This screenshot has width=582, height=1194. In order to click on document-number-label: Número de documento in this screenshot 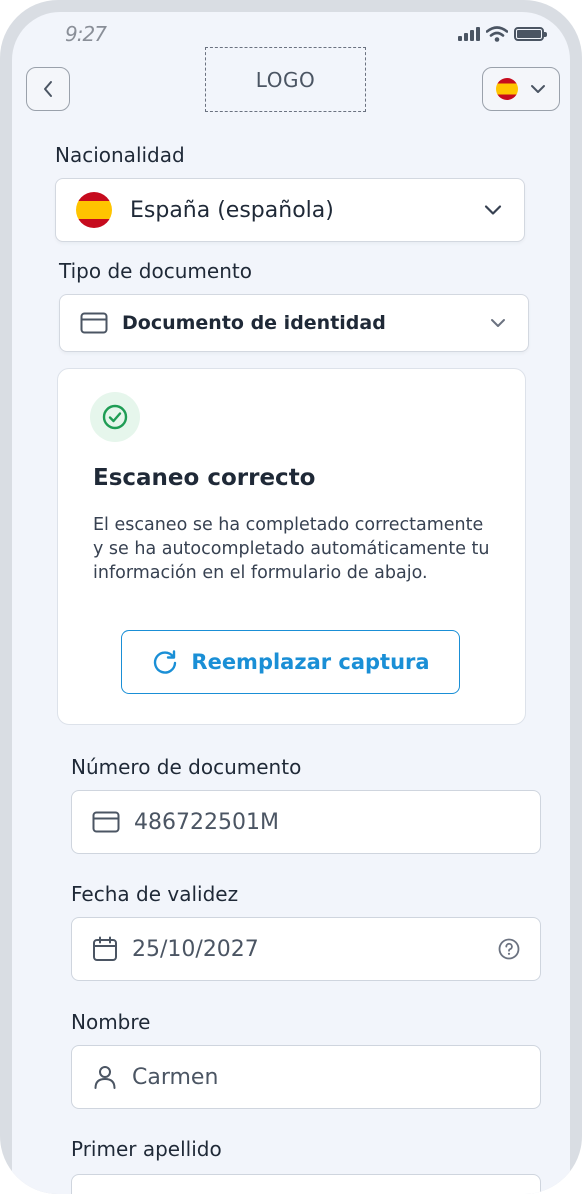, I will do `click(186, 767)`.